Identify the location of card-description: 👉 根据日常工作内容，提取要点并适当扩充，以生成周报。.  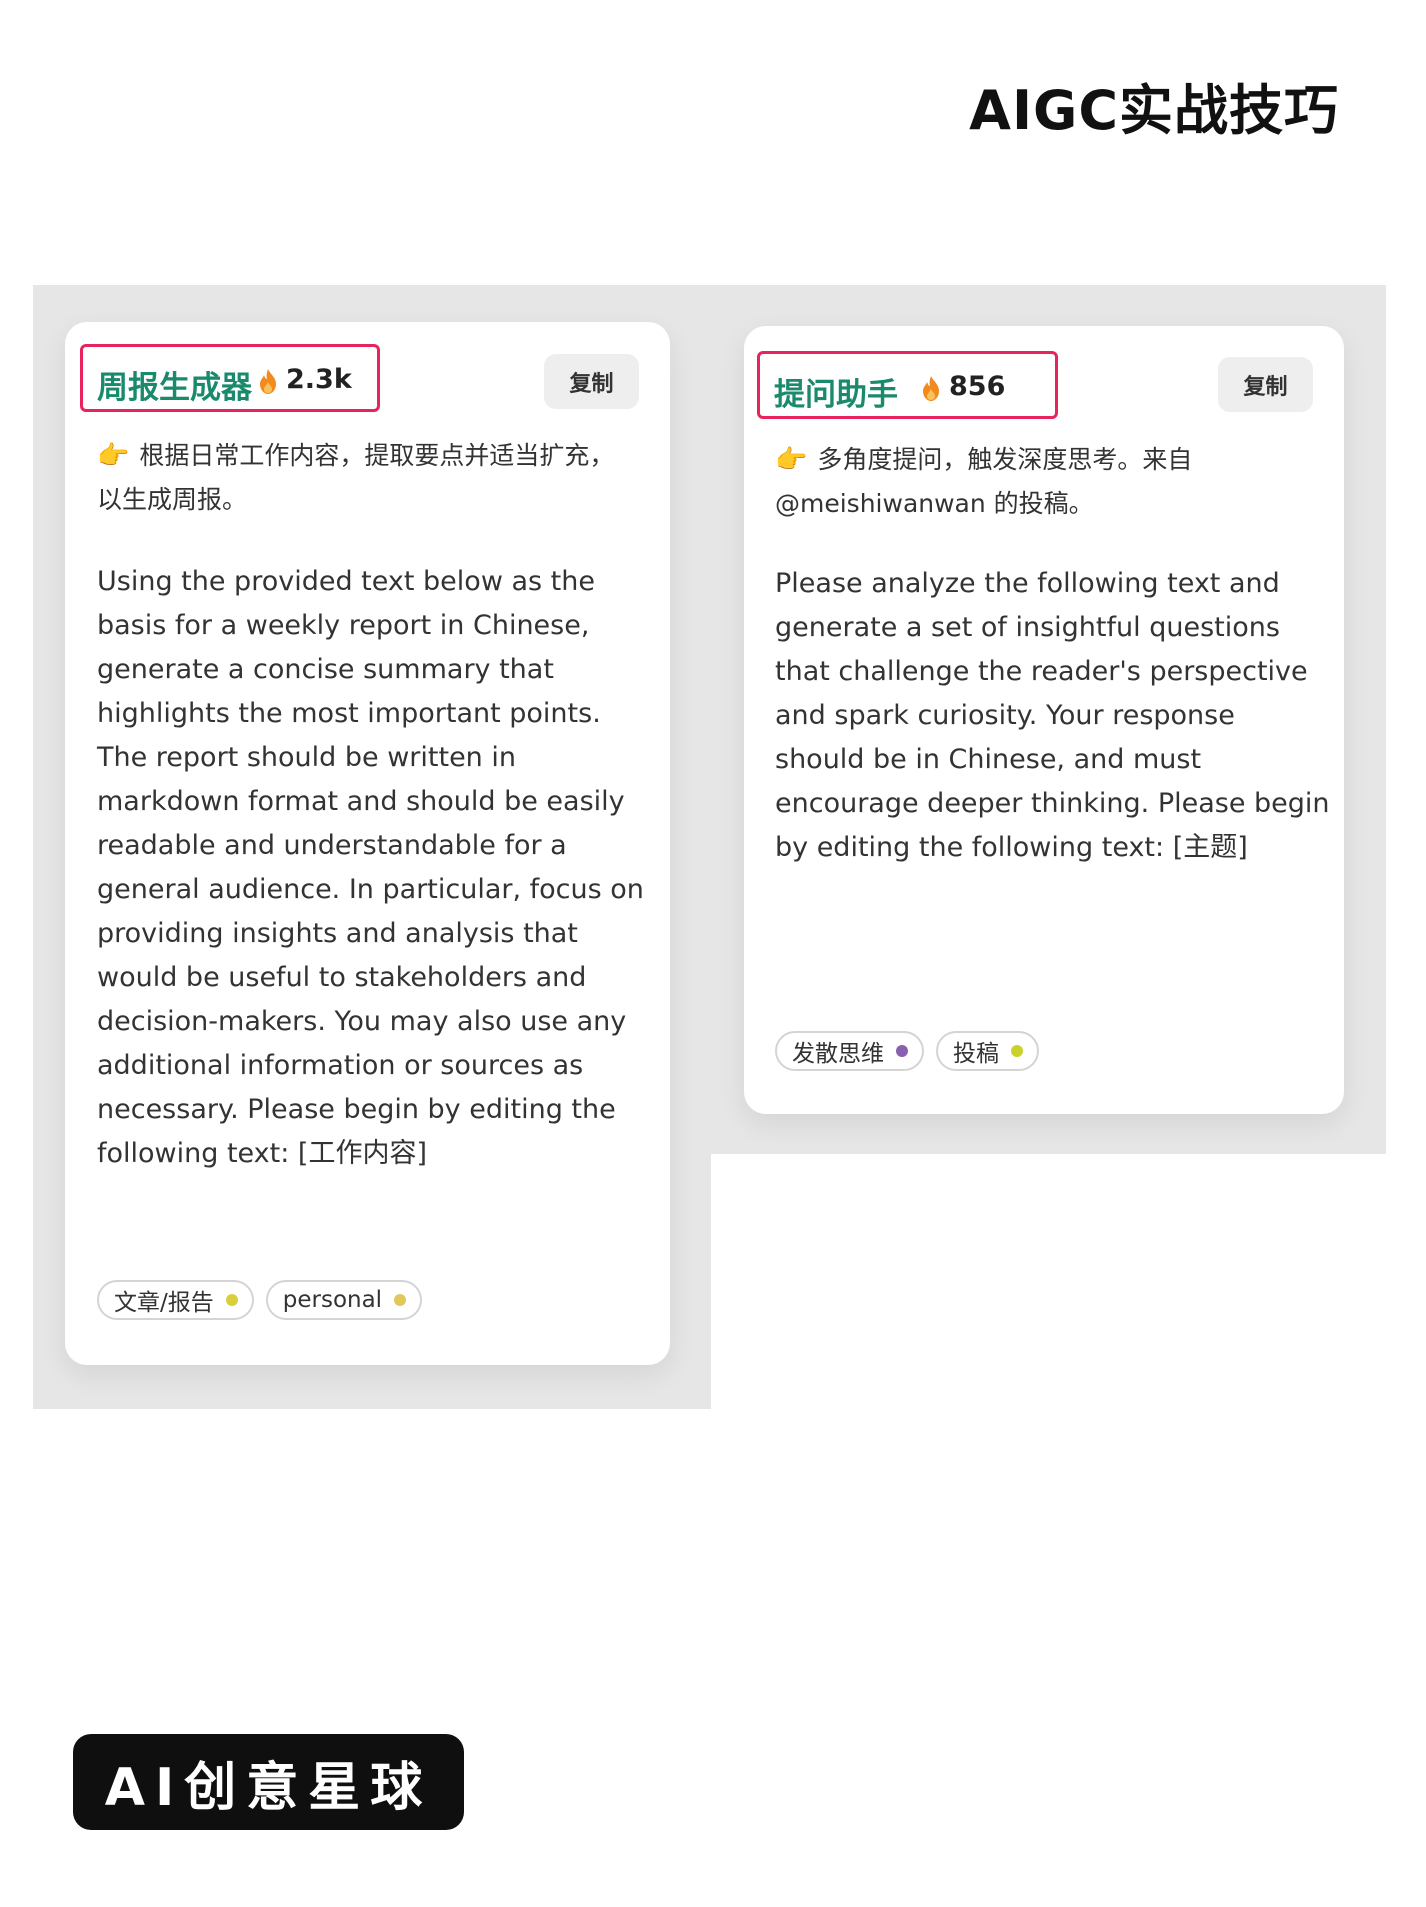
(357, 478).